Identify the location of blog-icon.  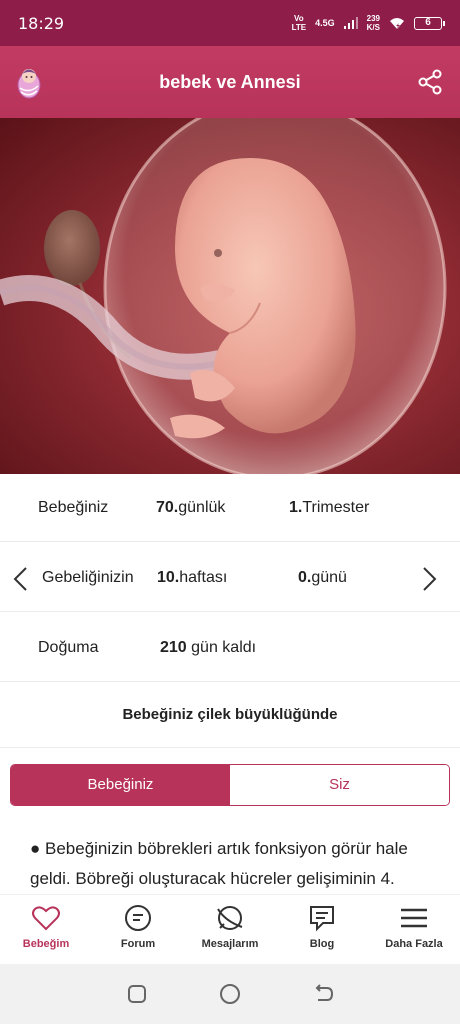
(322, 919).